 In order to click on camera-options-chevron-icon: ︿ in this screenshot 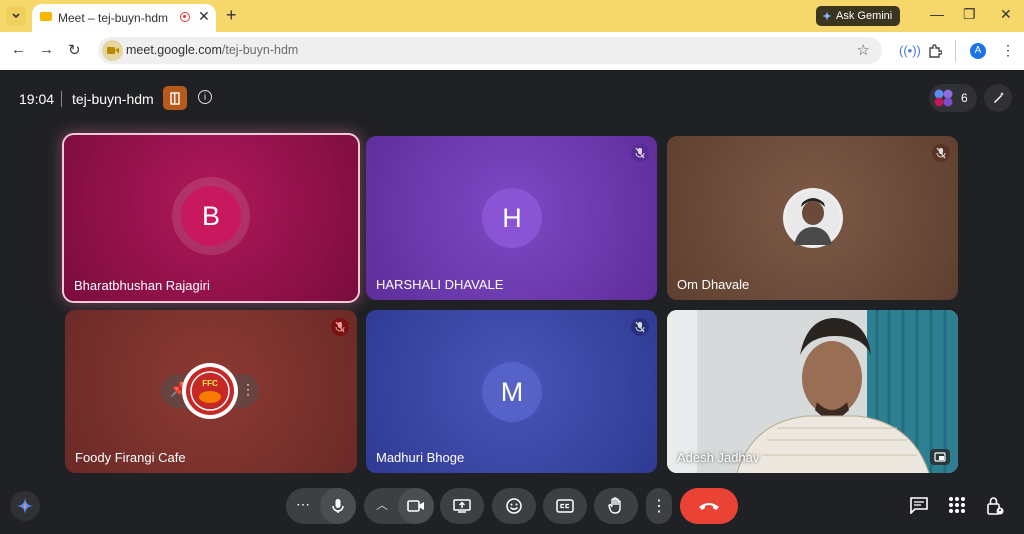, I will do `click(382, 504)`.